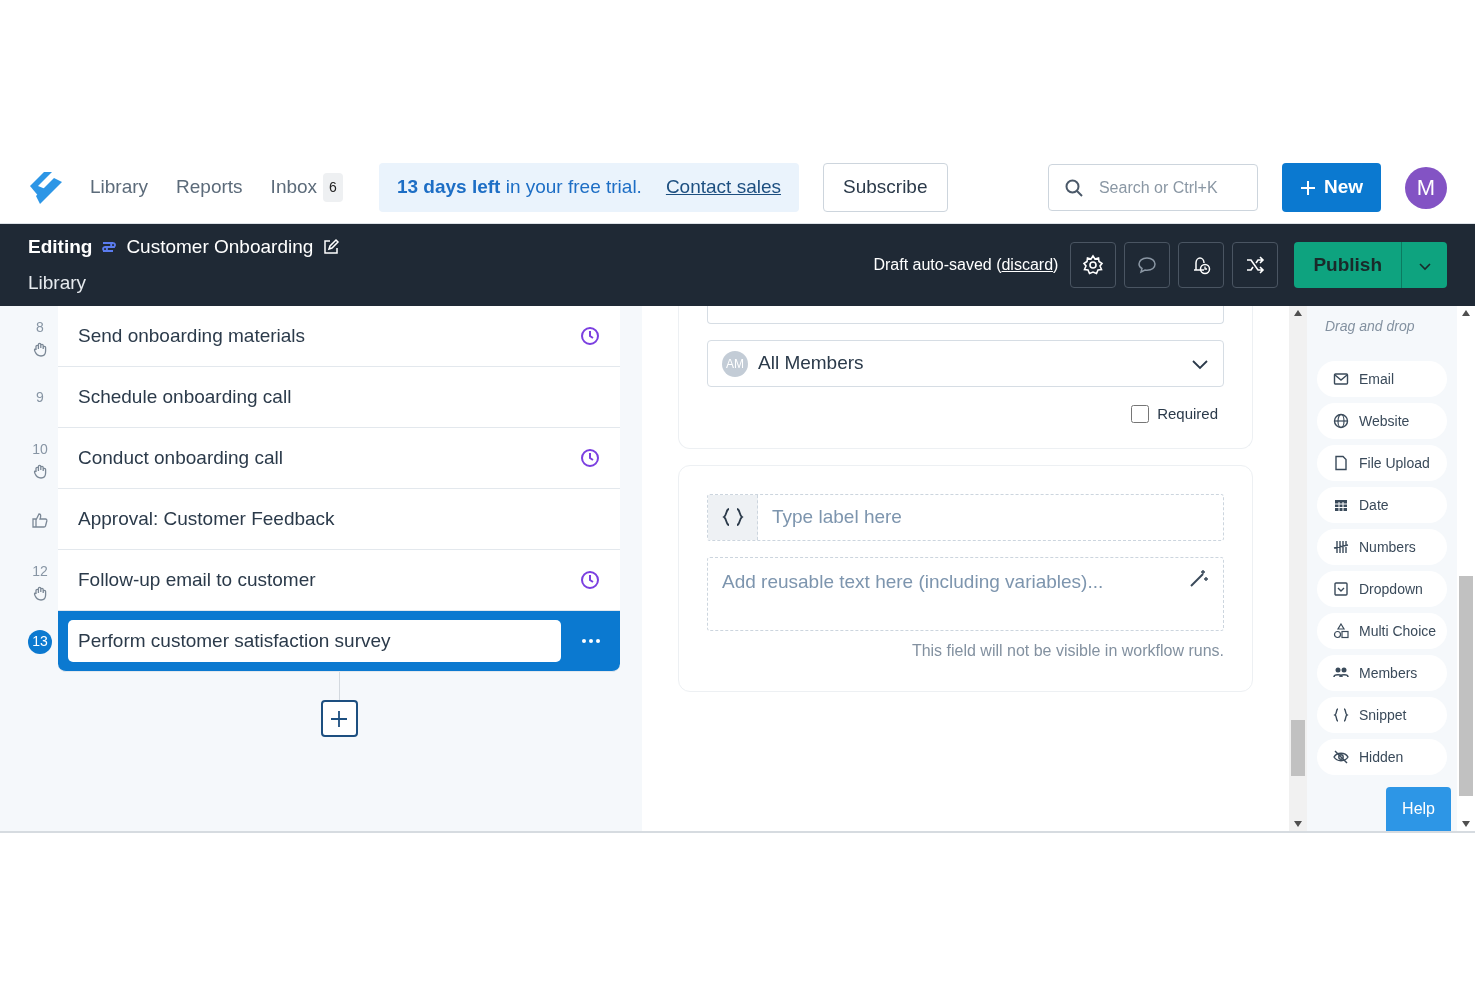 This screenshot has height=987, width=1480. What do you see at coordinates (1341, 463) in the screenshot?
I see `document-icon` at bounding box center [1341, 463].